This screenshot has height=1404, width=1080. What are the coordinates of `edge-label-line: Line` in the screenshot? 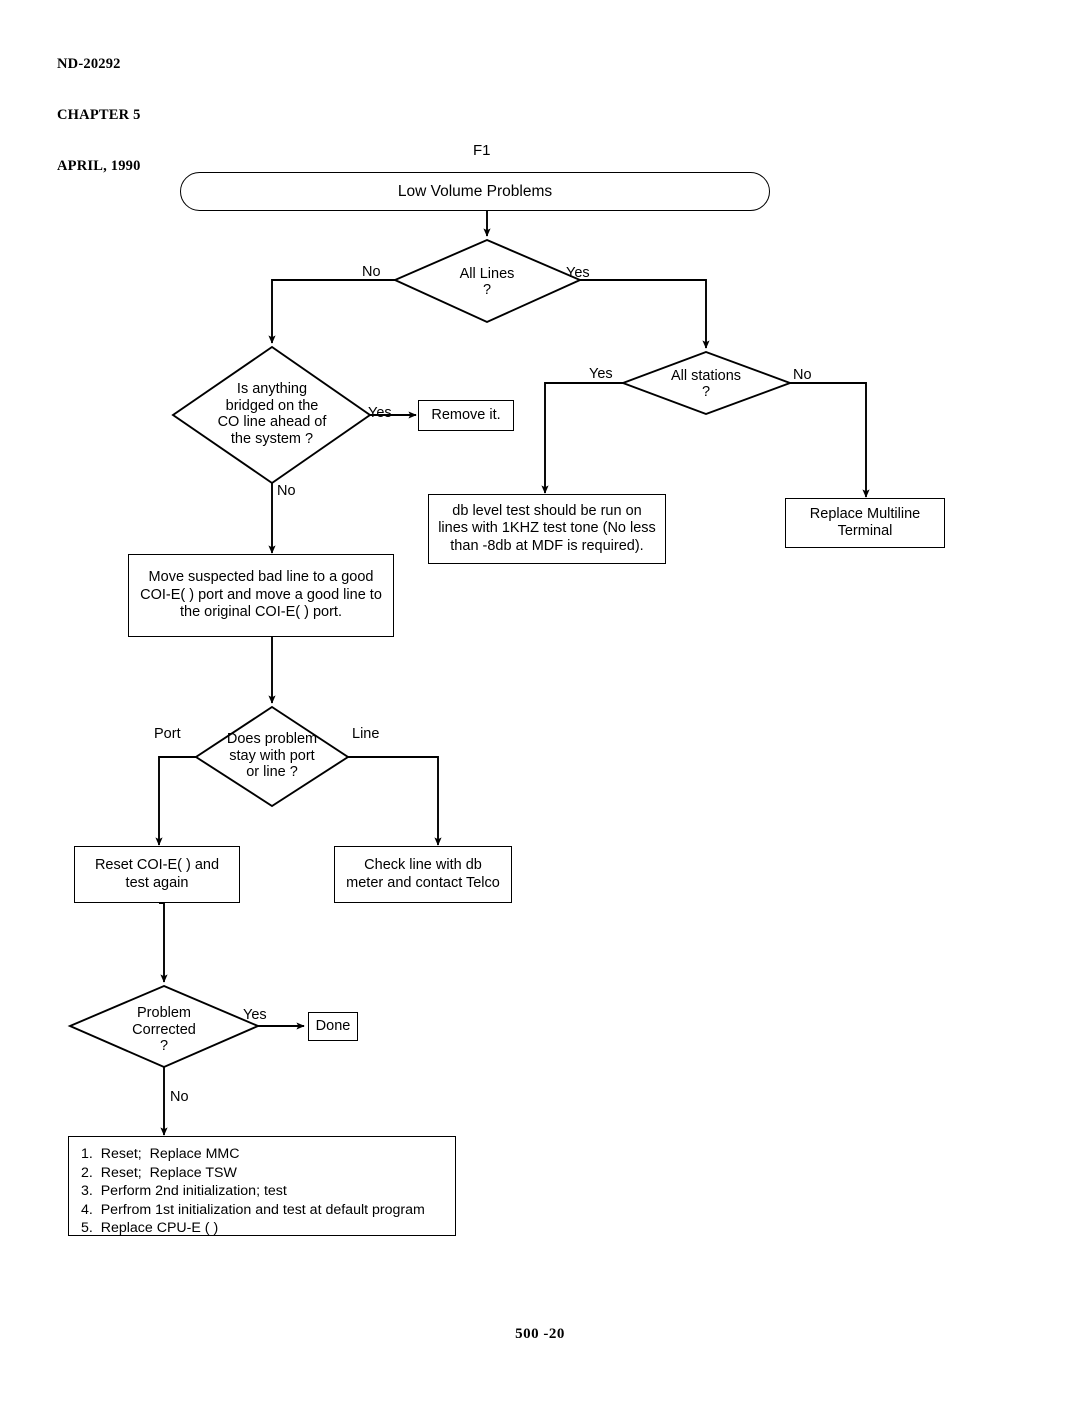 It's located at (366, 734).